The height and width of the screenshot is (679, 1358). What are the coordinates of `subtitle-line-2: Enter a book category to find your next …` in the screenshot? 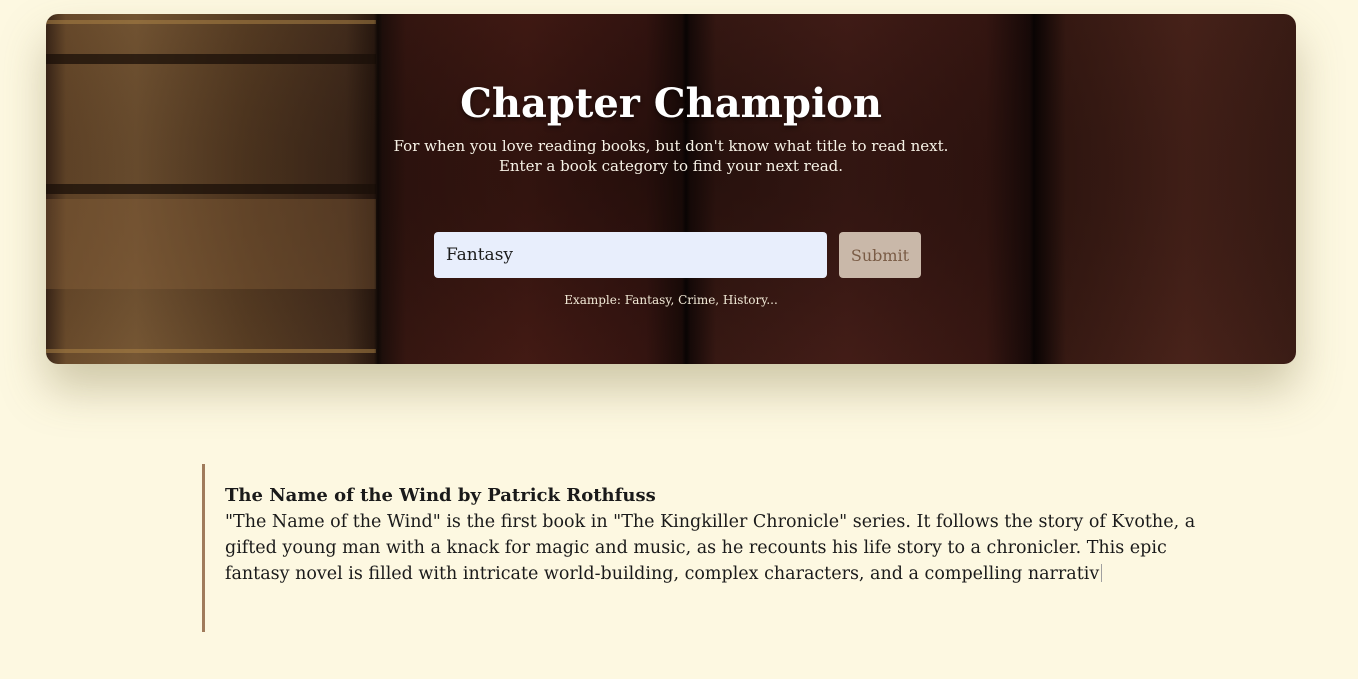 It's located at (671, 166).